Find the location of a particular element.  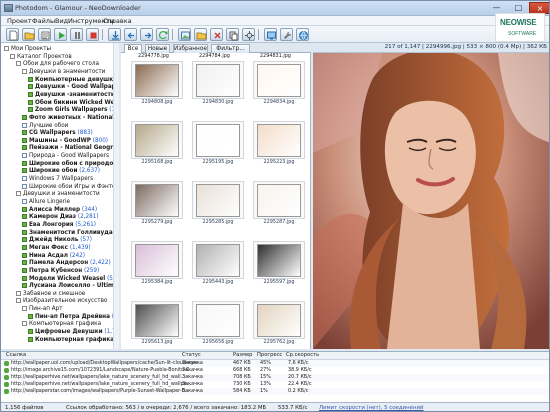

thumbnail: 2295384.jpg is located at coordinates (157, 263).